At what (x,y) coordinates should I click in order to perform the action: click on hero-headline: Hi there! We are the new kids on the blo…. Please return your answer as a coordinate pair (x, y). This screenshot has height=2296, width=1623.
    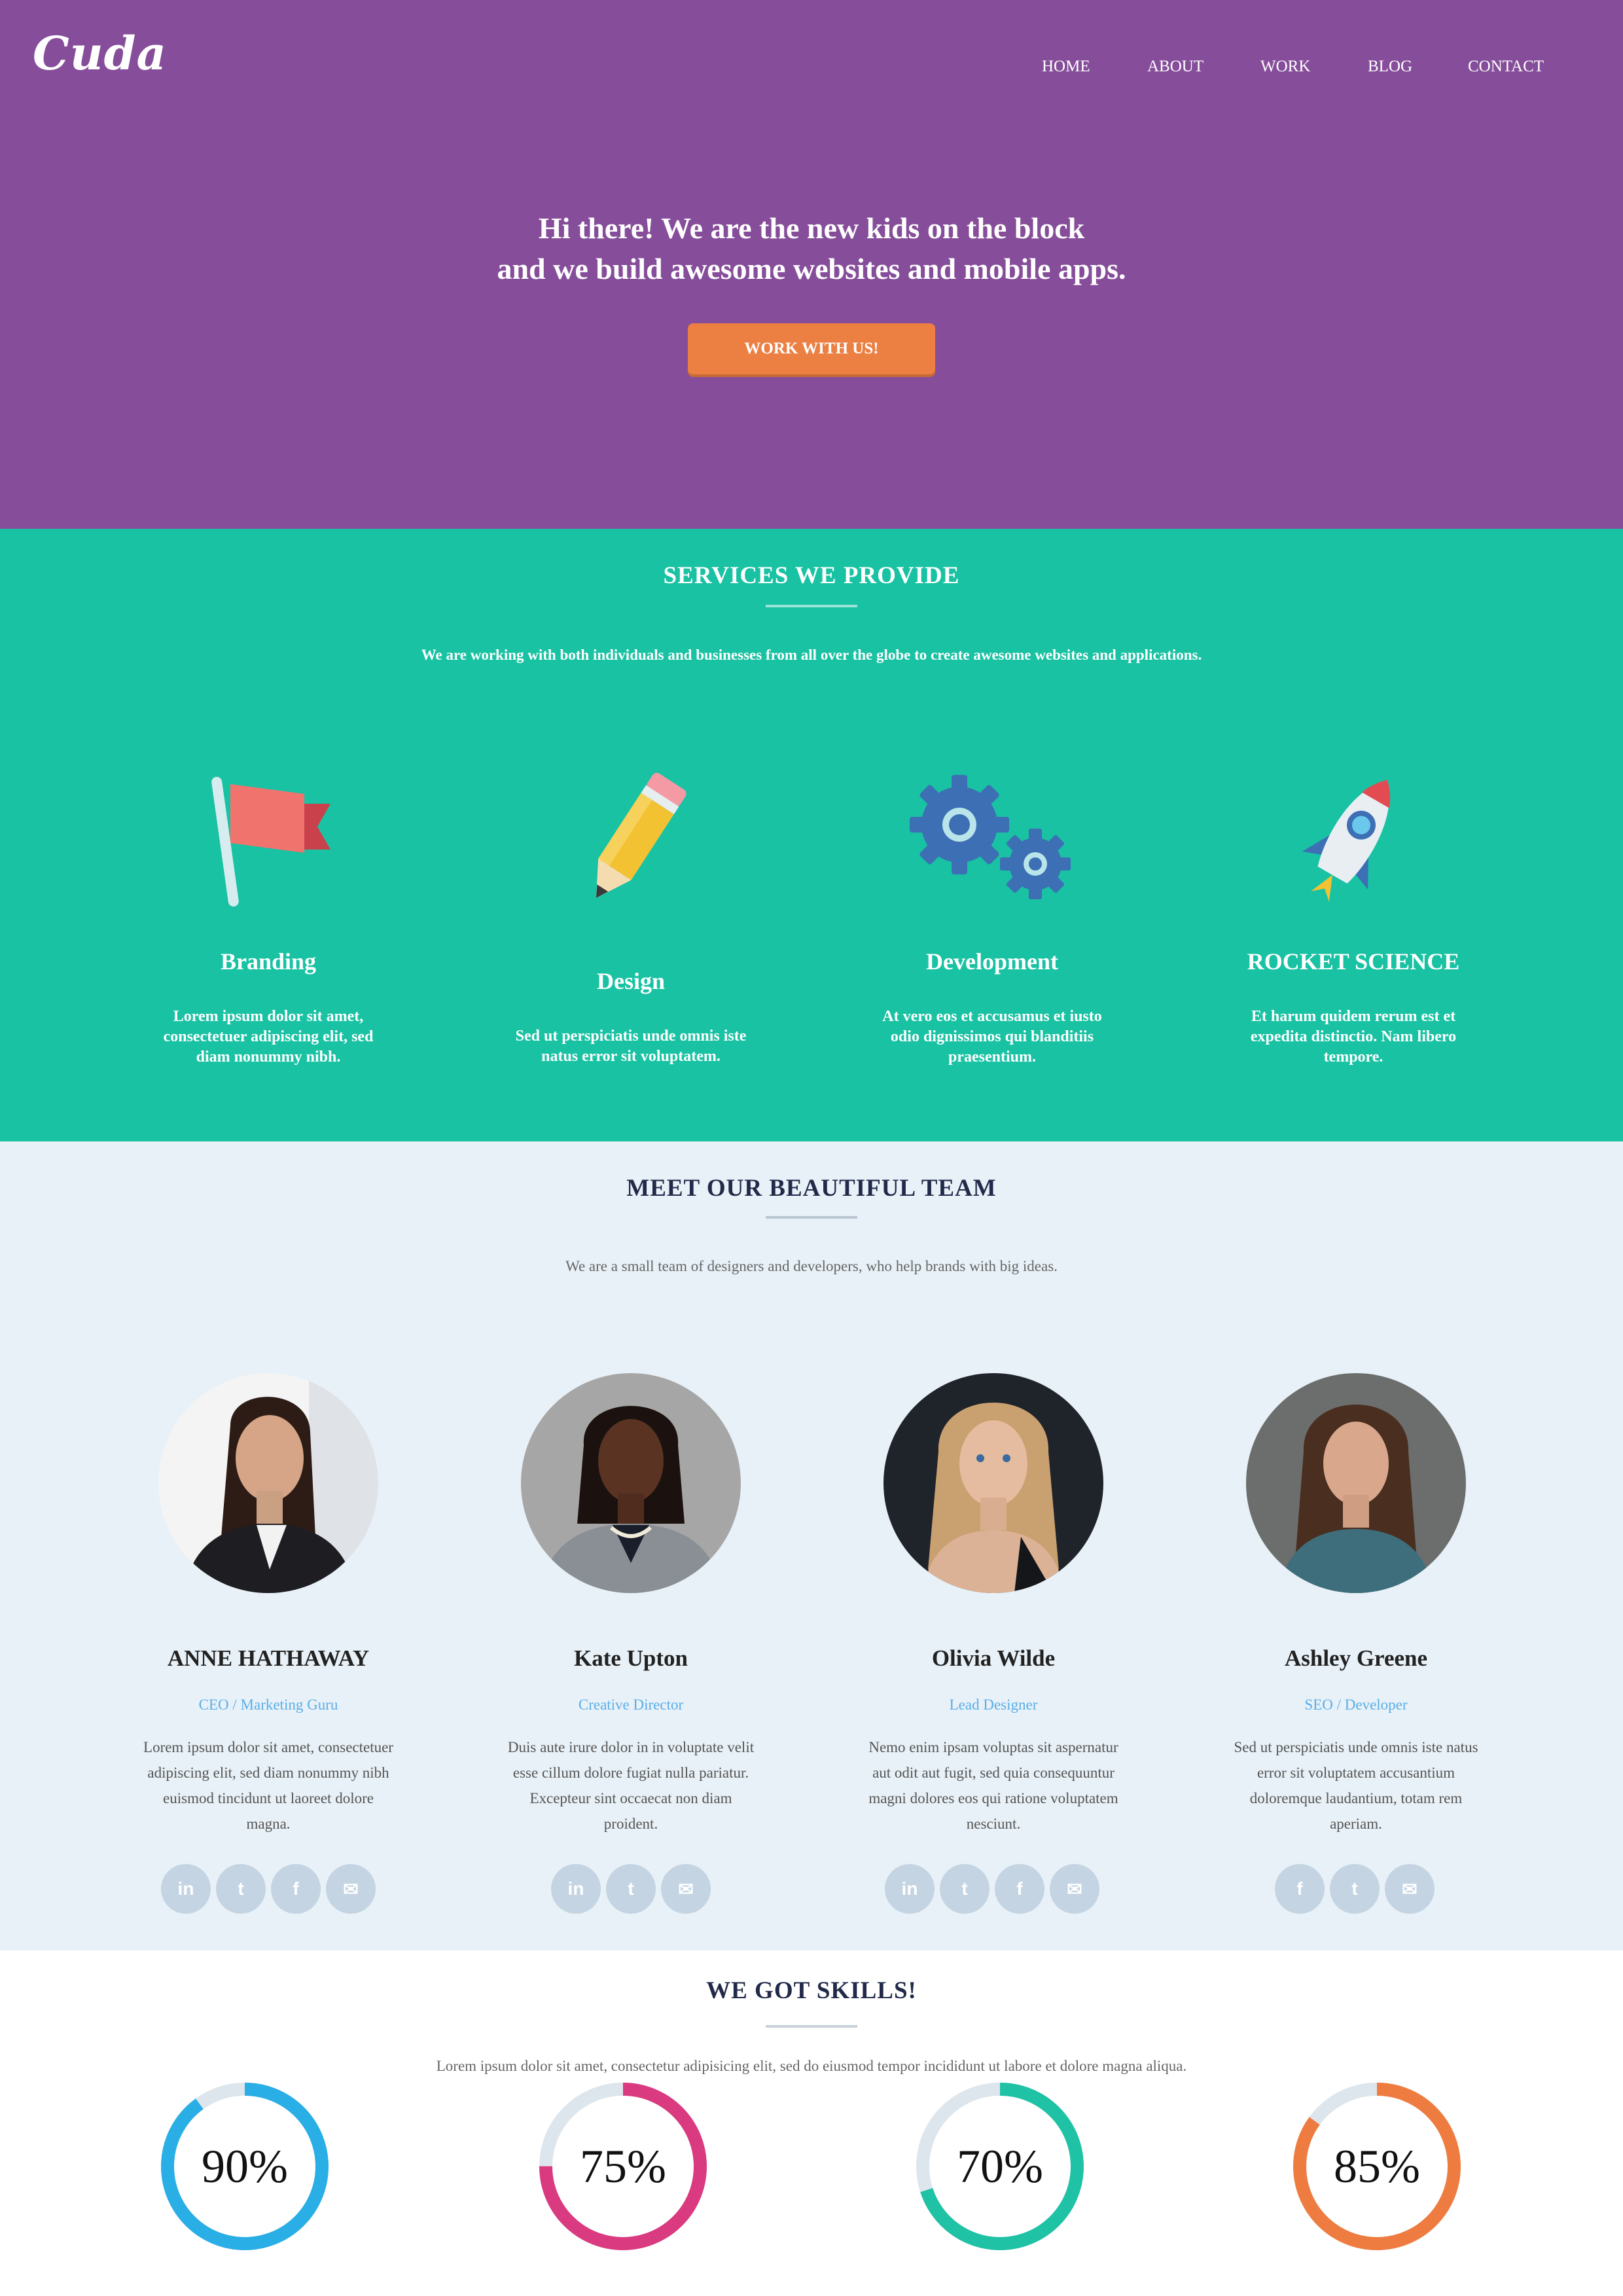
    Looking at the image, I should click on (811, 248).